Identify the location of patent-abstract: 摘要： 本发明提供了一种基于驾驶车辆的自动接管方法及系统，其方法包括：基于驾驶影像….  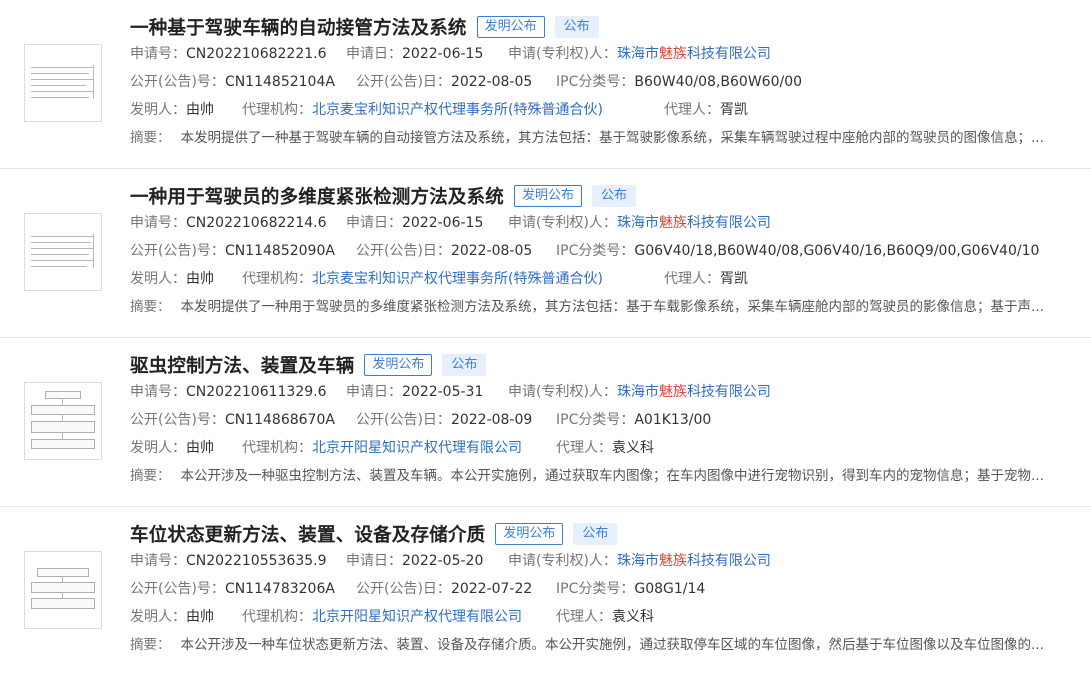
(602, 138).